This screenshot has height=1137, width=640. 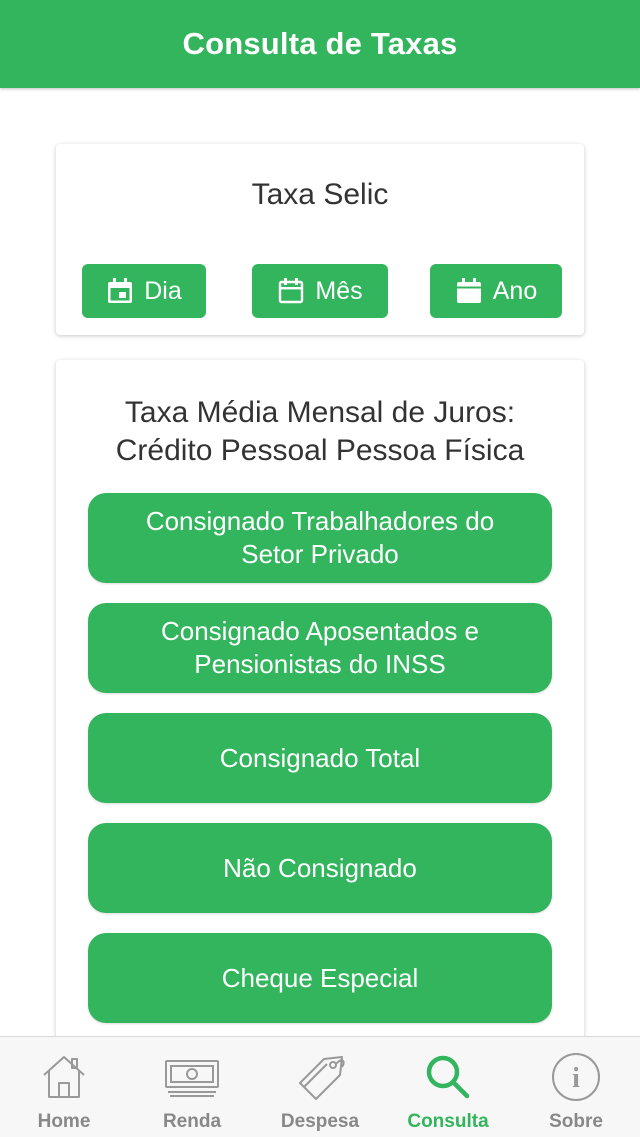 What do you see at coordinates (515, 290) in the screenshot?
I see `selic-ano-label: Ano` at bounding box center [515, 290].